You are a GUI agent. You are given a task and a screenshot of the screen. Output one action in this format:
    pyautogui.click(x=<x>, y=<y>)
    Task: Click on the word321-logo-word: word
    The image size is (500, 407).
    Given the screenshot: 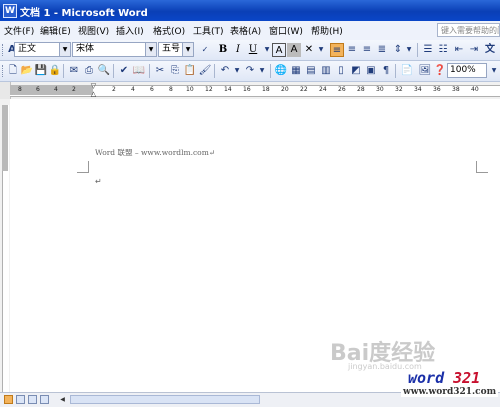 What is the action you would take?
    pyautogui.click(x=426, y=378)
    